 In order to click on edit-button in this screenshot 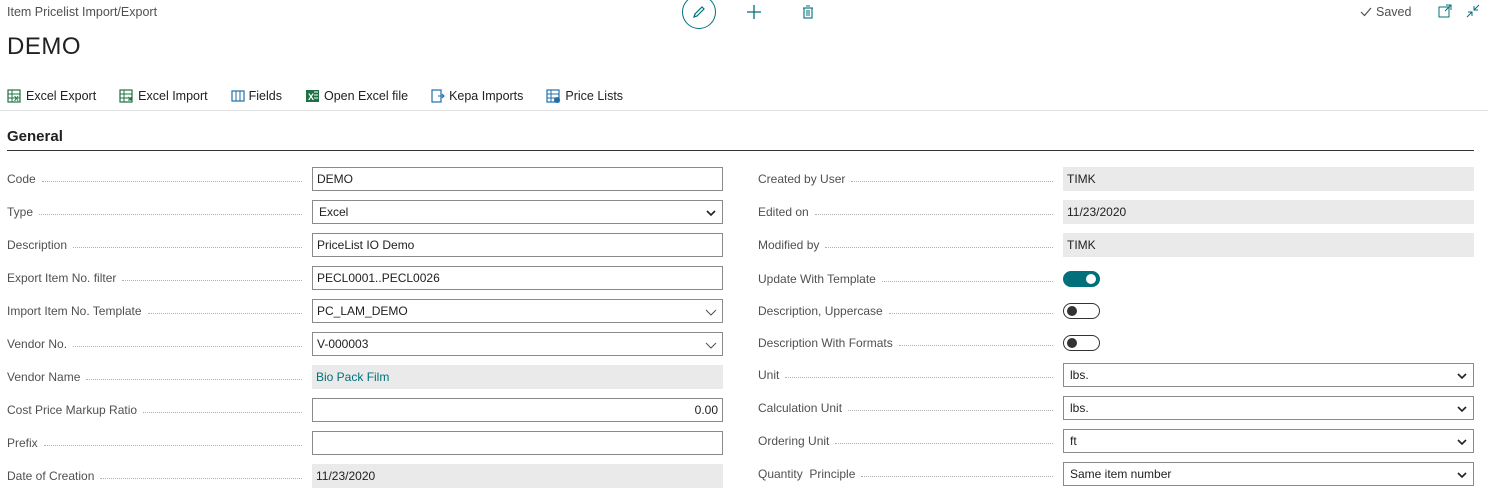, I will do `click(699, 14)`.